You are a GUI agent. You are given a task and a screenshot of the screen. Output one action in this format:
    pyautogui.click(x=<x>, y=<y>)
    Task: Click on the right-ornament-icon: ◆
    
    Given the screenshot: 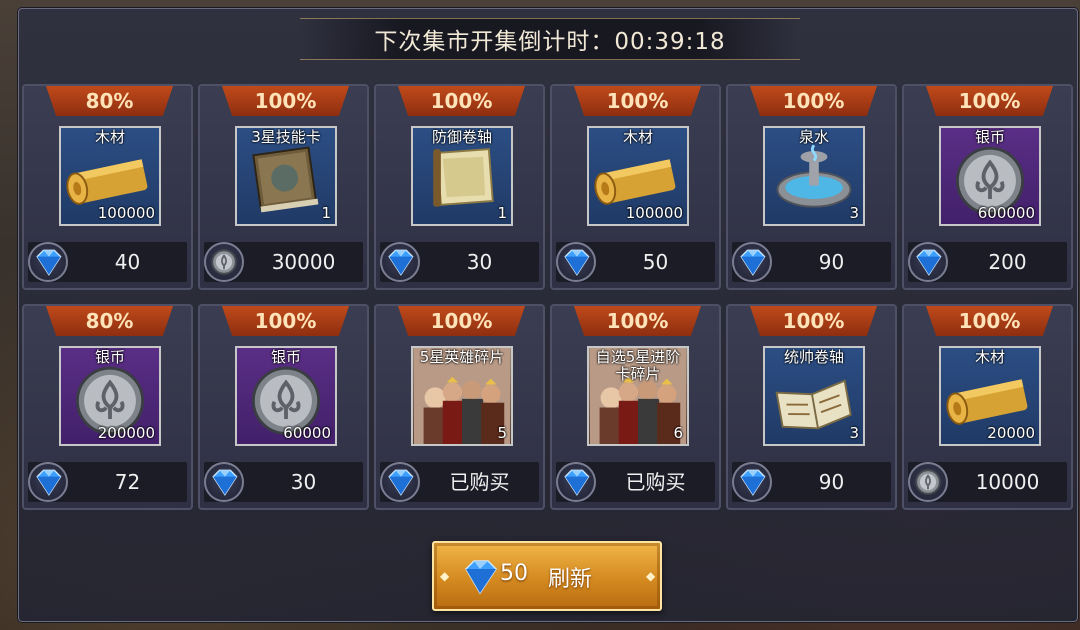 What is the action you would take?
    pyautogui.click(x=651, y=576)
    